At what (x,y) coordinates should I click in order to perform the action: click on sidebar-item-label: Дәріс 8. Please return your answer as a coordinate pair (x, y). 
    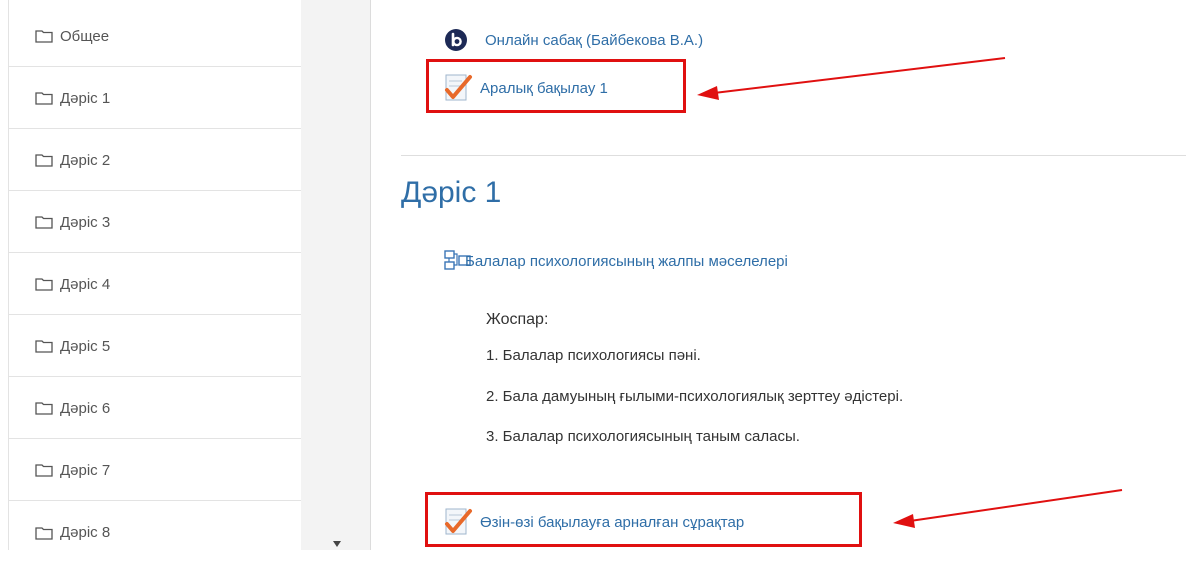
    Looking at the image, I should click on (85, 532).